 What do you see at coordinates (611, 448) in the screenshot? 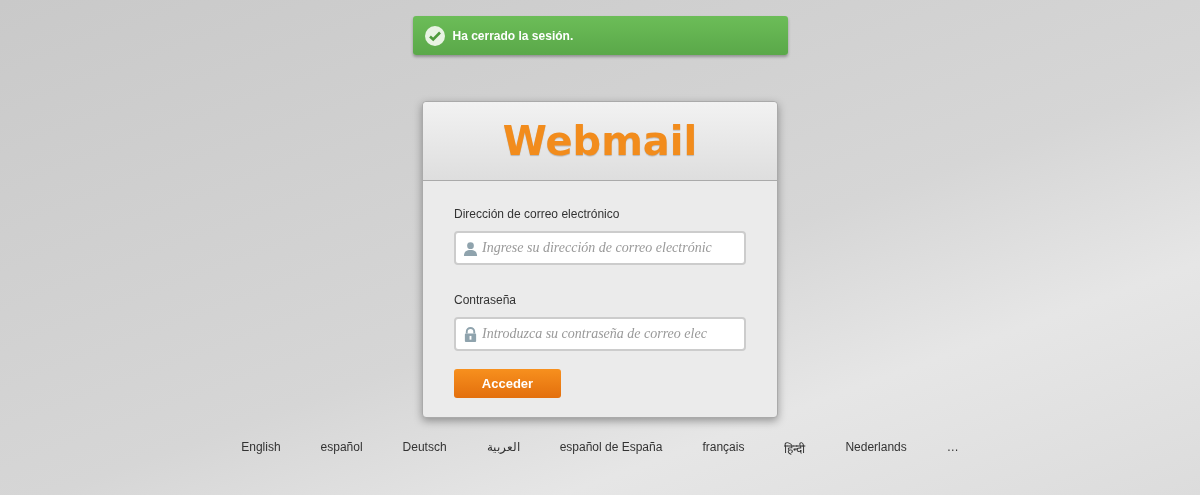
I see `language-link: español de España` at bounding box center [611, 448].